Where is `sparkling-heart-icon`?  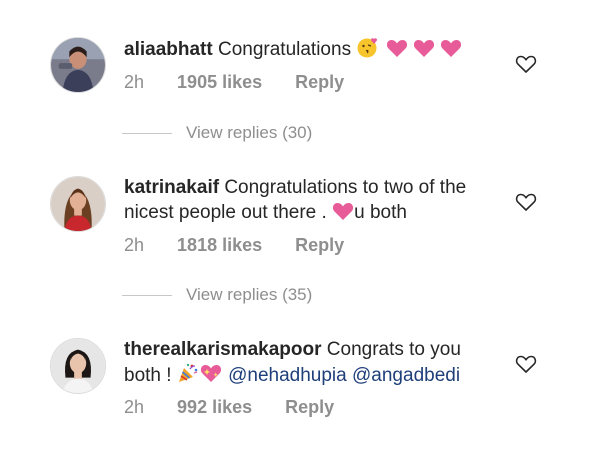 sparkling-heart-icon is located at coordinates (211, 376).